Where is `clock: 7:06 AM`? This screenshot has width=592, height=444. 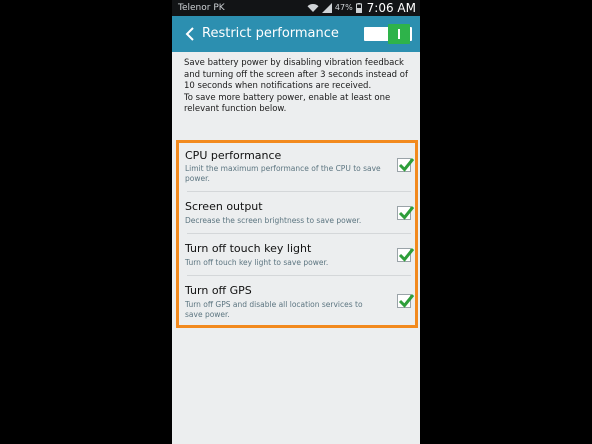 clock: 7:06 AM is located at coordinates (391, 8).